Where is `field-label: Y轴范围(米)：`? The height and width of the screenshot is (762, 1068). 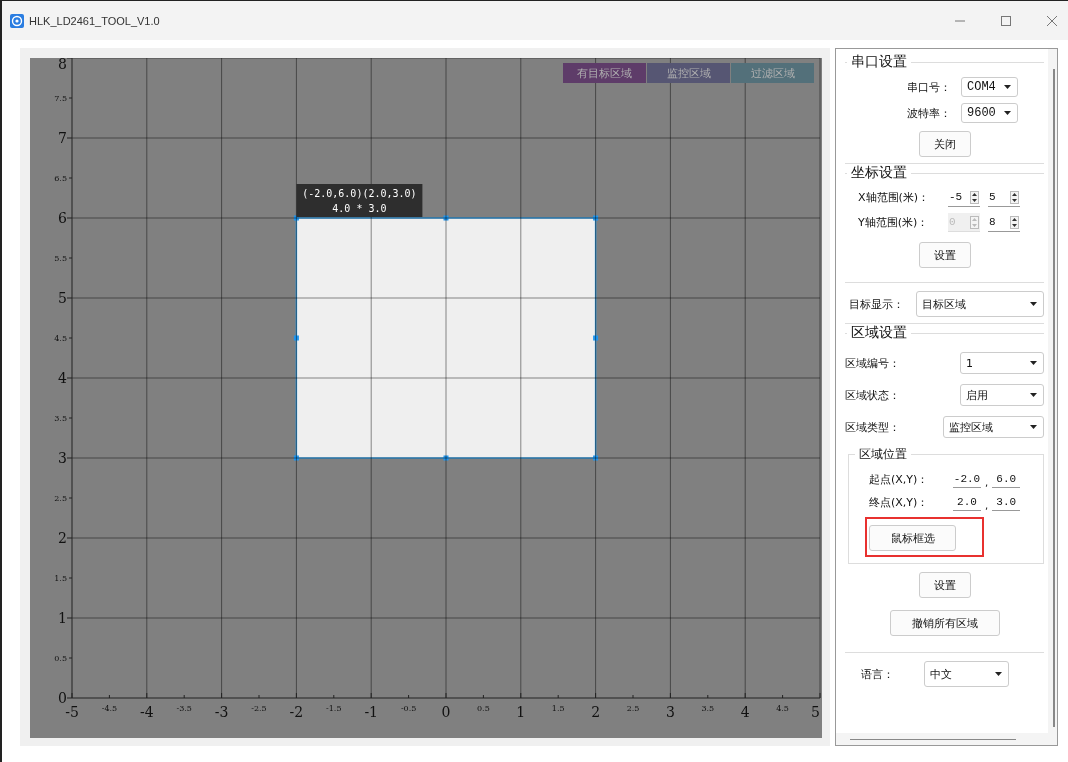 field-label: Y轴范围(米)： is located at coordinates (894, 222).